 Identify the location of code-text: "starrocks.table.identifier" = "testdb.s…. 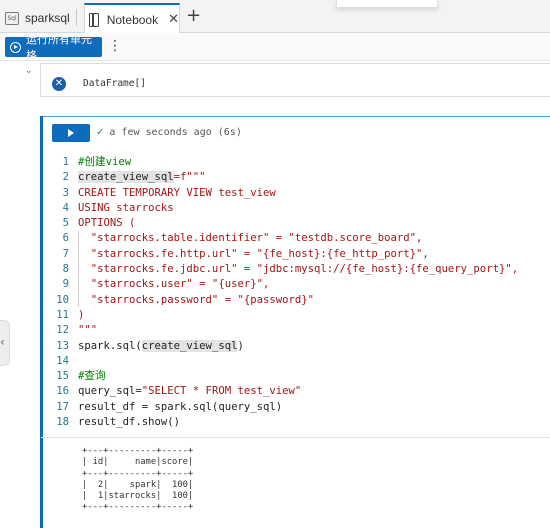
(250, 238).